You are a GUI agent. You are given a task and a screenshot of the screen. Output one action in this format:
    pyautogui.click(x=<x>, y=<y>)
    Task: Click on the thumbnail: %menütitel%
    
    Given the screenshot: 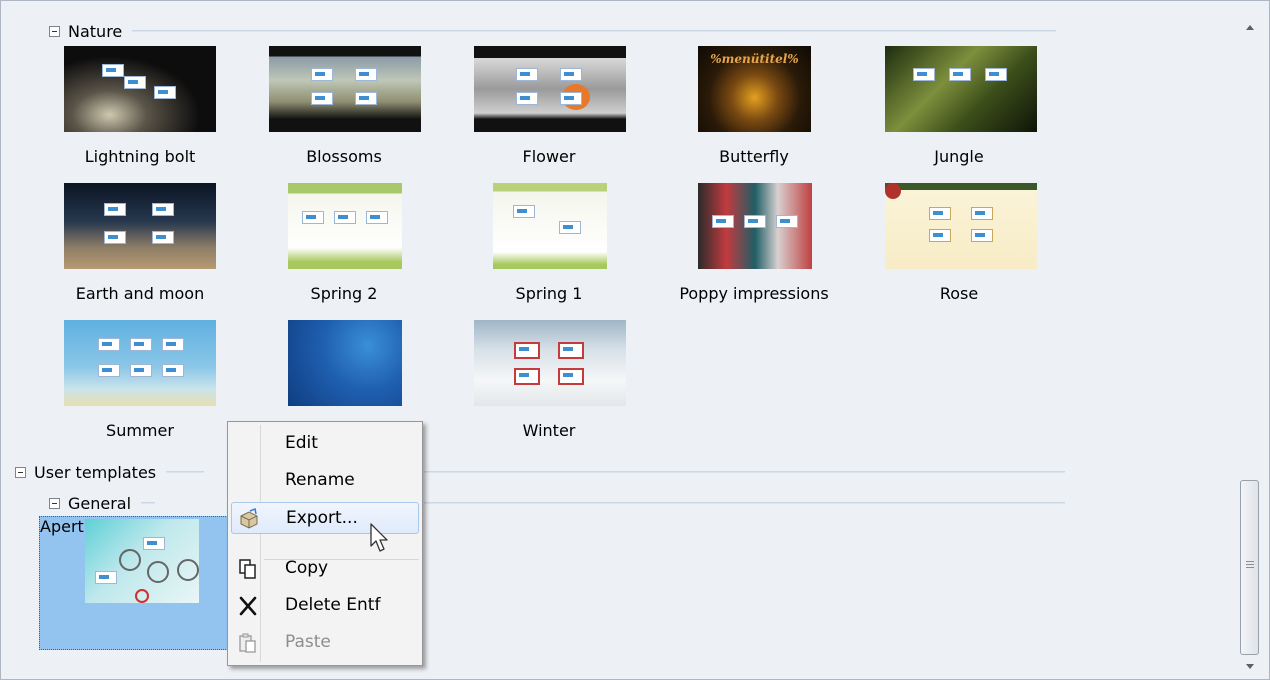 What is the action you would take?
    pyautogui.click(x=754, y=89)
    